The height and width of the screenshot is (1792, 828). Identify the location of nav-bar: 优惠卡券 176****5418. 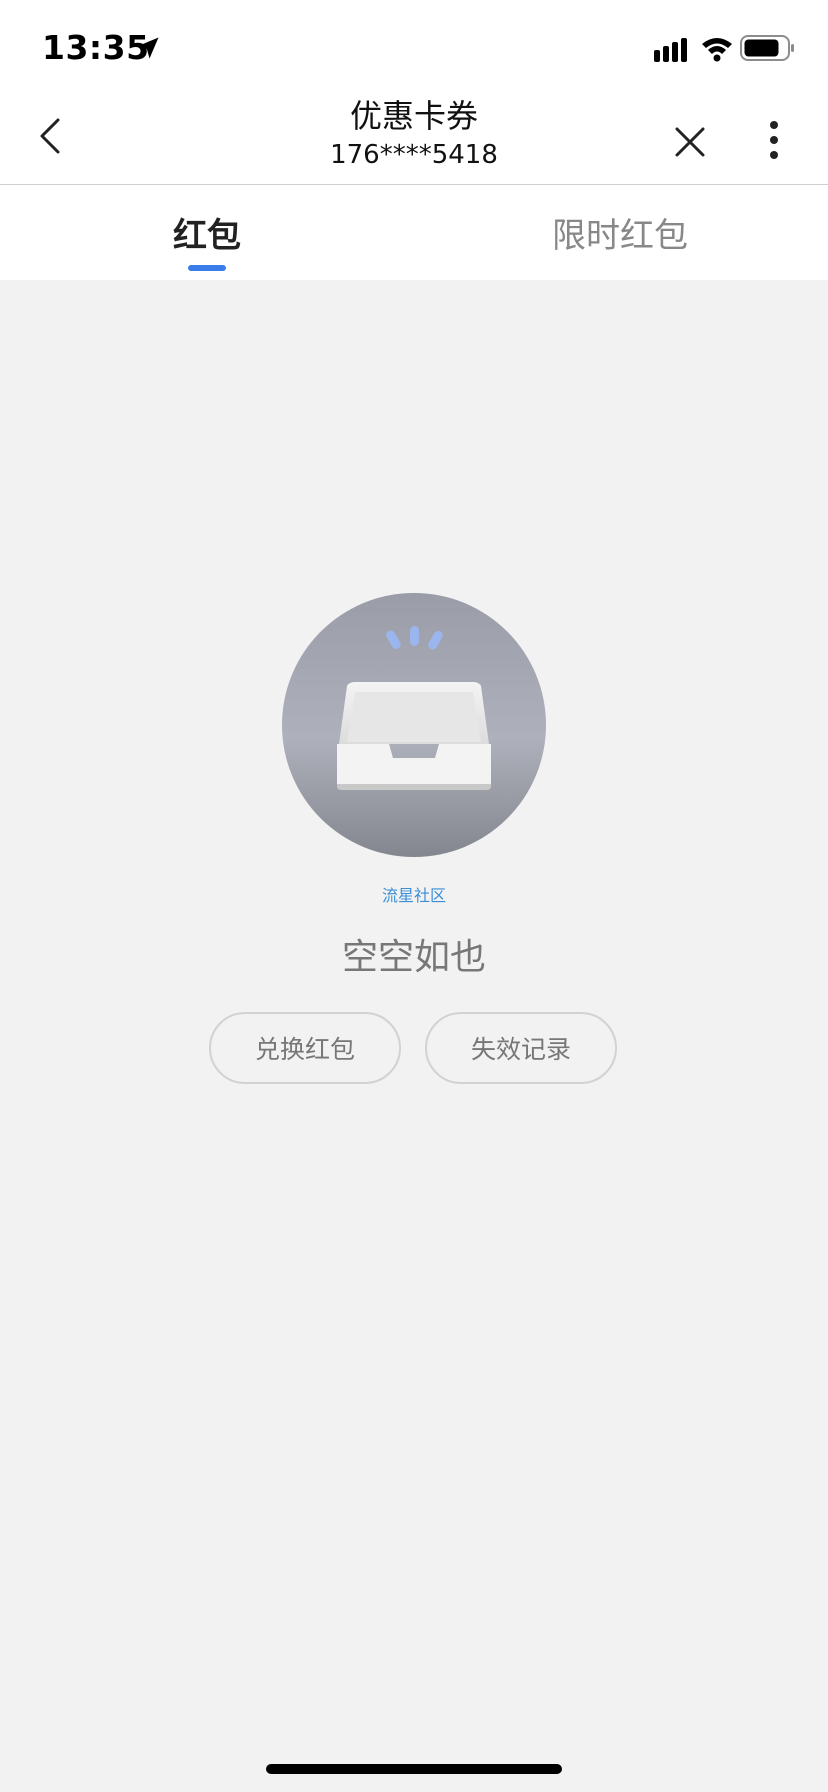
(414, 138).